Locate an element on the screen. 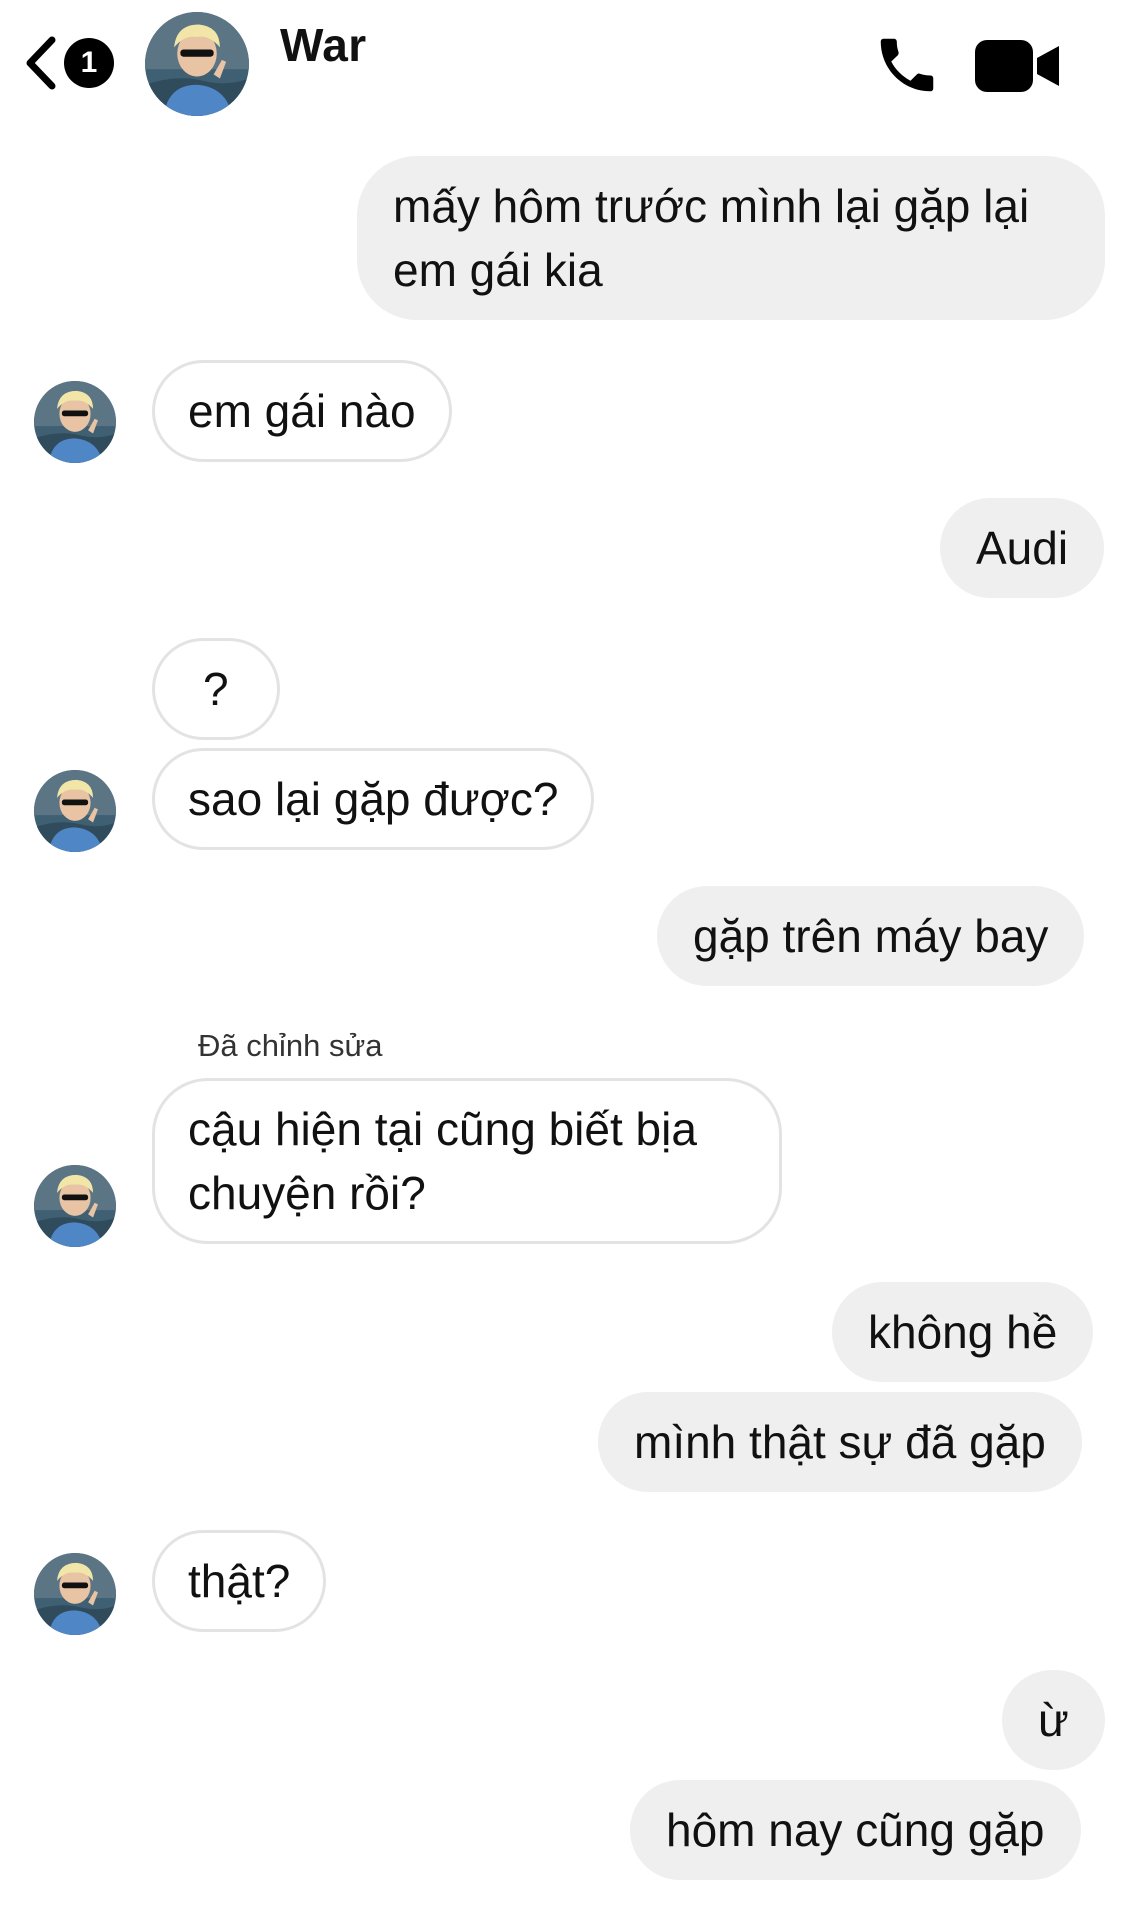 The height and width of the screenshot is (1920, 1129). incoming-message-bubble: em gái nào is located at coordinates (302, 411).